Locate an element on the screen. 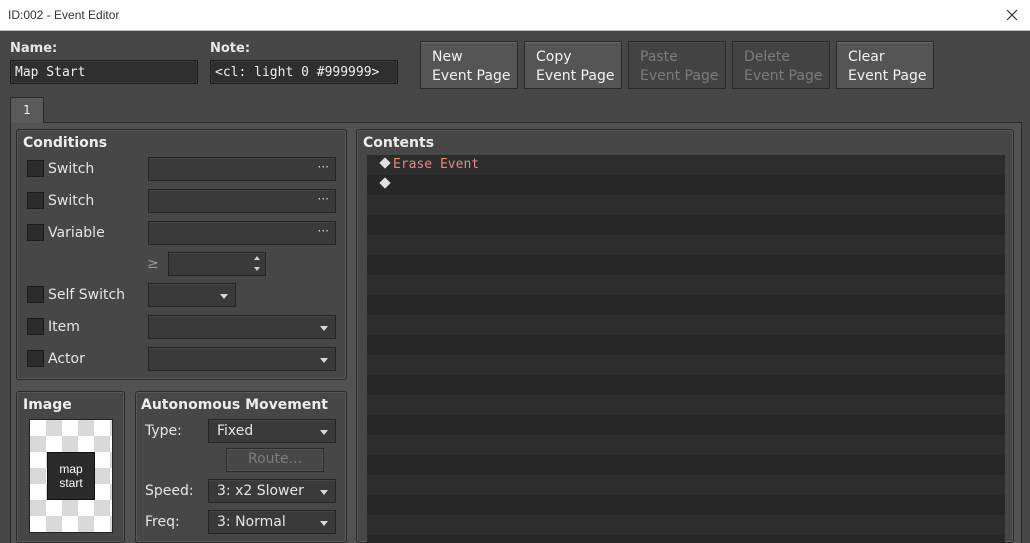 This screenshot has width=1030, height=543. autonomous-movement-title: Autonomous Movement is located at coordinates (234, 405).